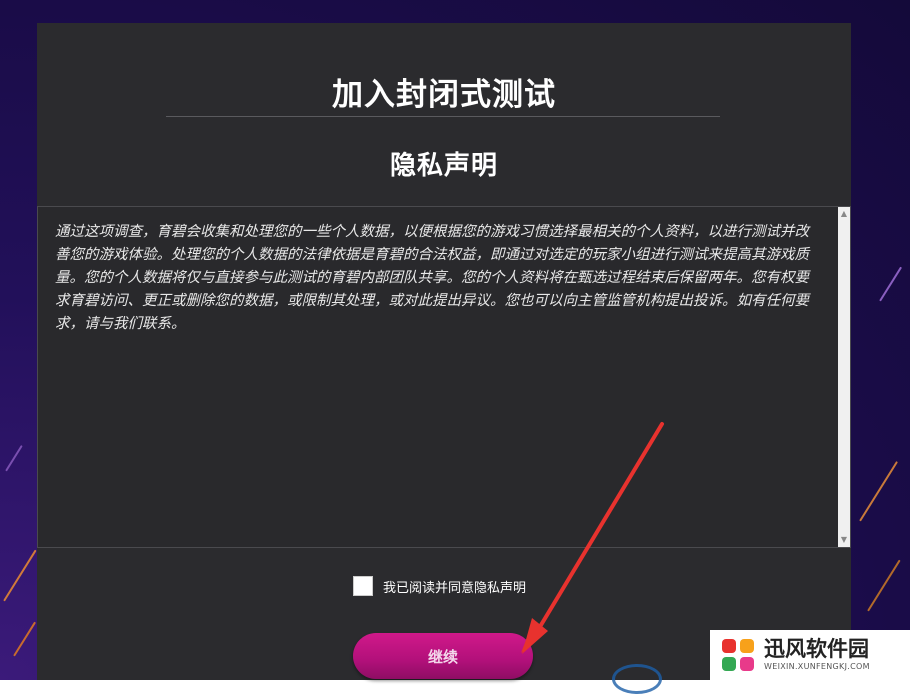 The image size is (910, 694). I want to click on title-divider, so click(443, 116).